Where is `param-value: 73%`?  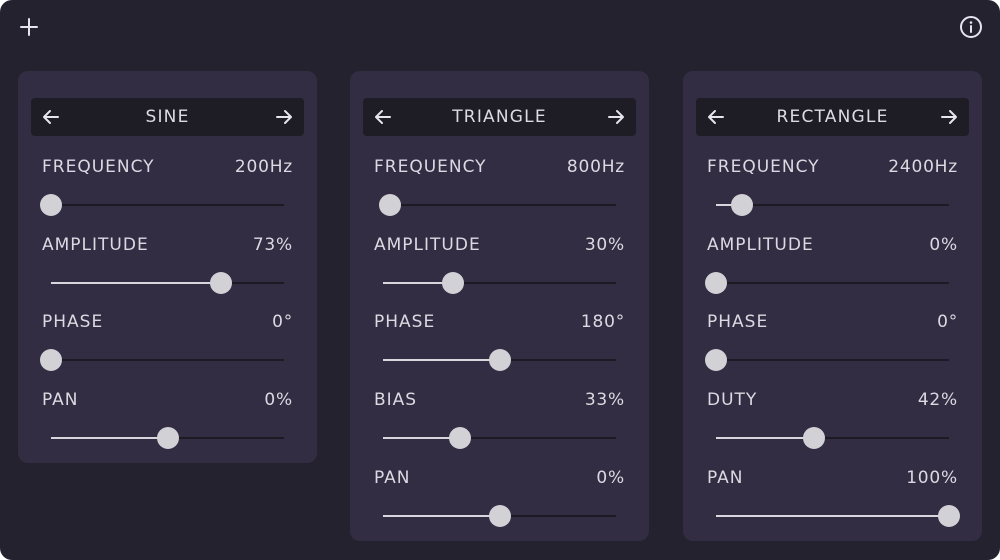 param-value: 73% is located at coordinates (272, 245).